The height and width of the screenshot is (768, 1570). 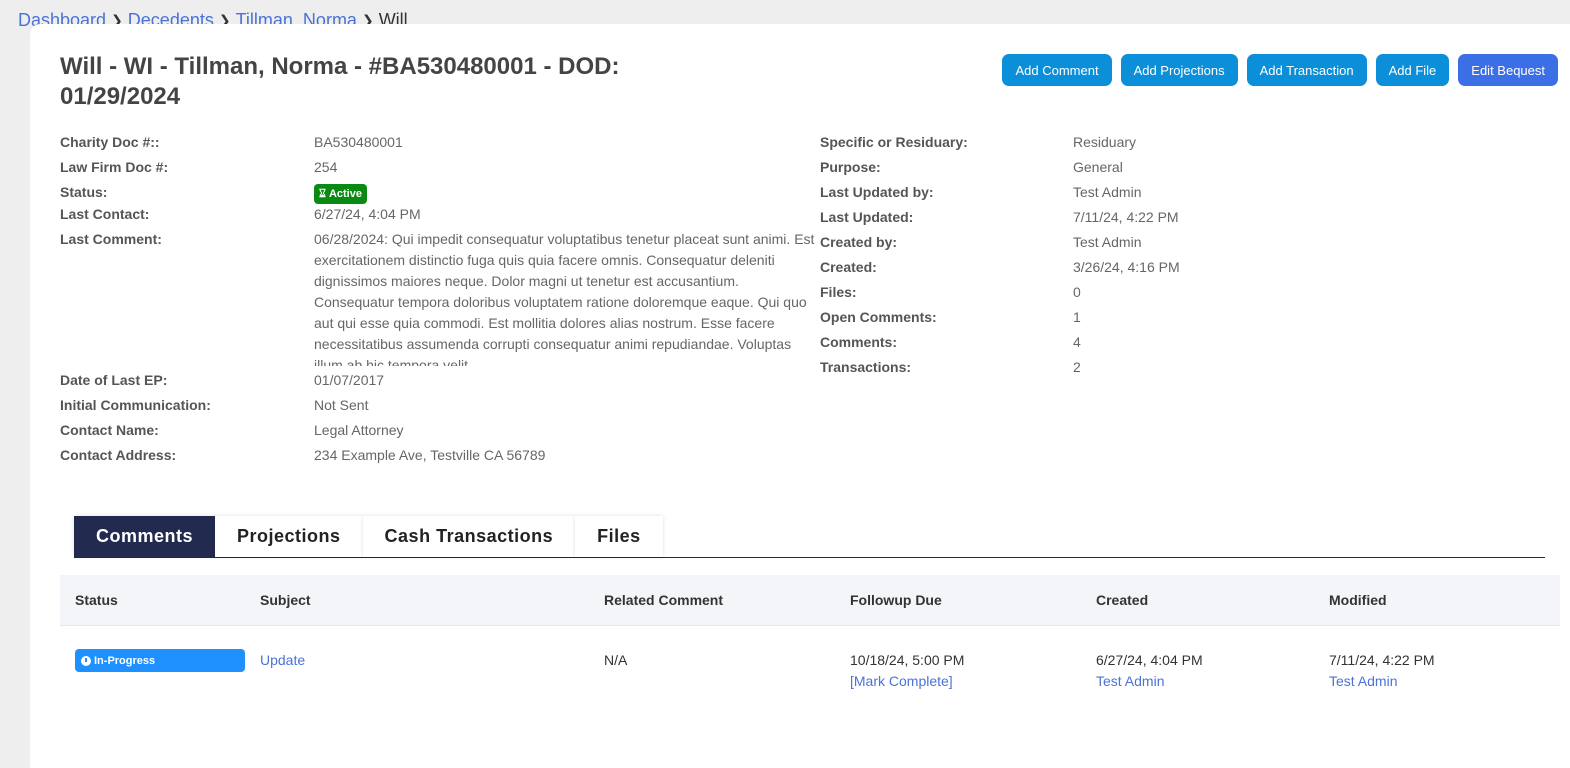 What do you see at coordinates (1444, 600) in the screenshot?
I see `column-header-modified: Modified` at bounding box center [1444, 600].